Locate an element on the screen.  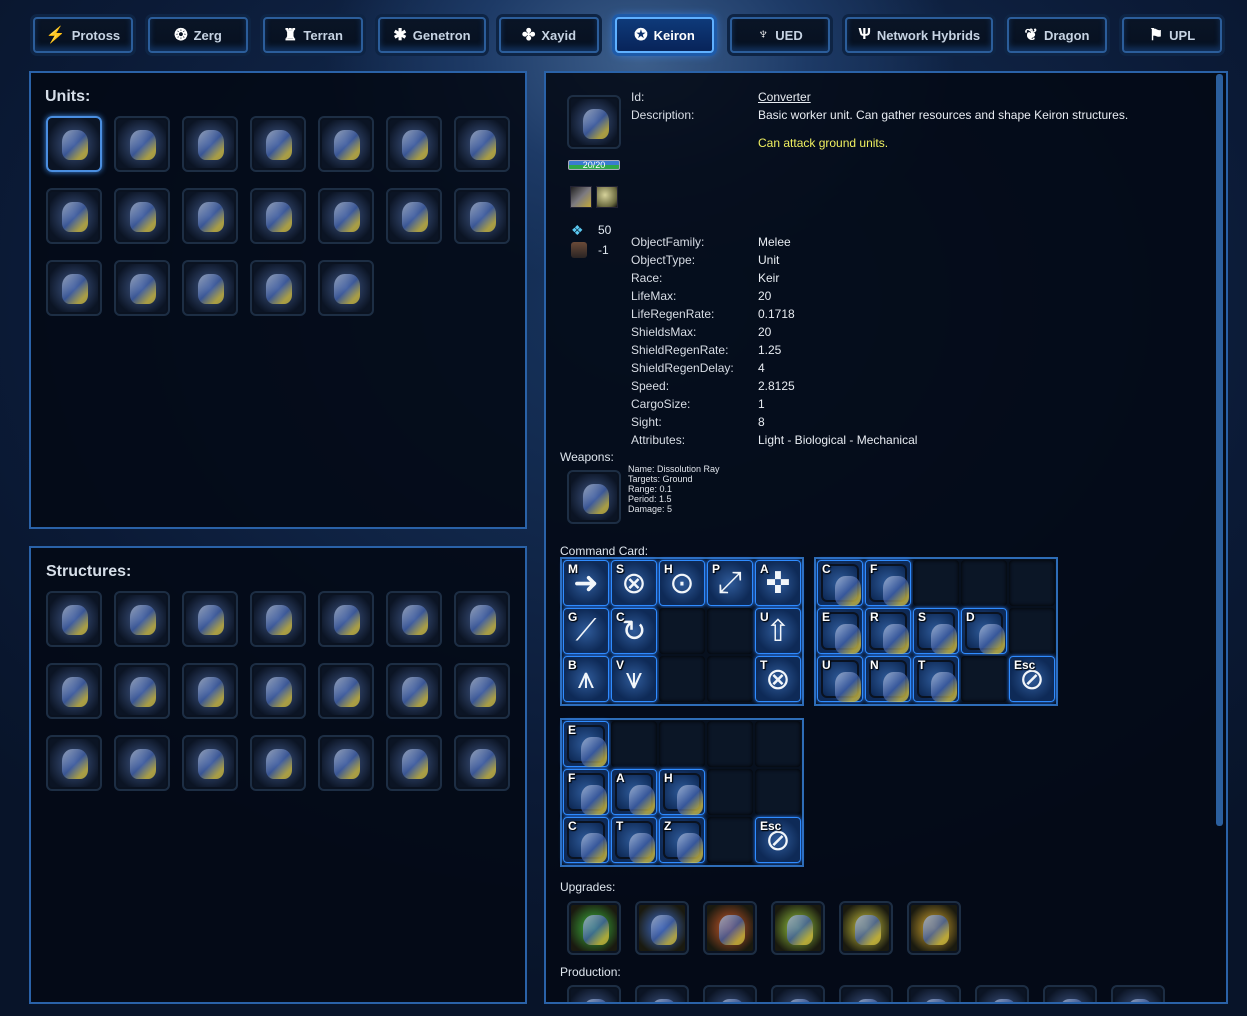
command-button: A is located at coordinates (634, 792).